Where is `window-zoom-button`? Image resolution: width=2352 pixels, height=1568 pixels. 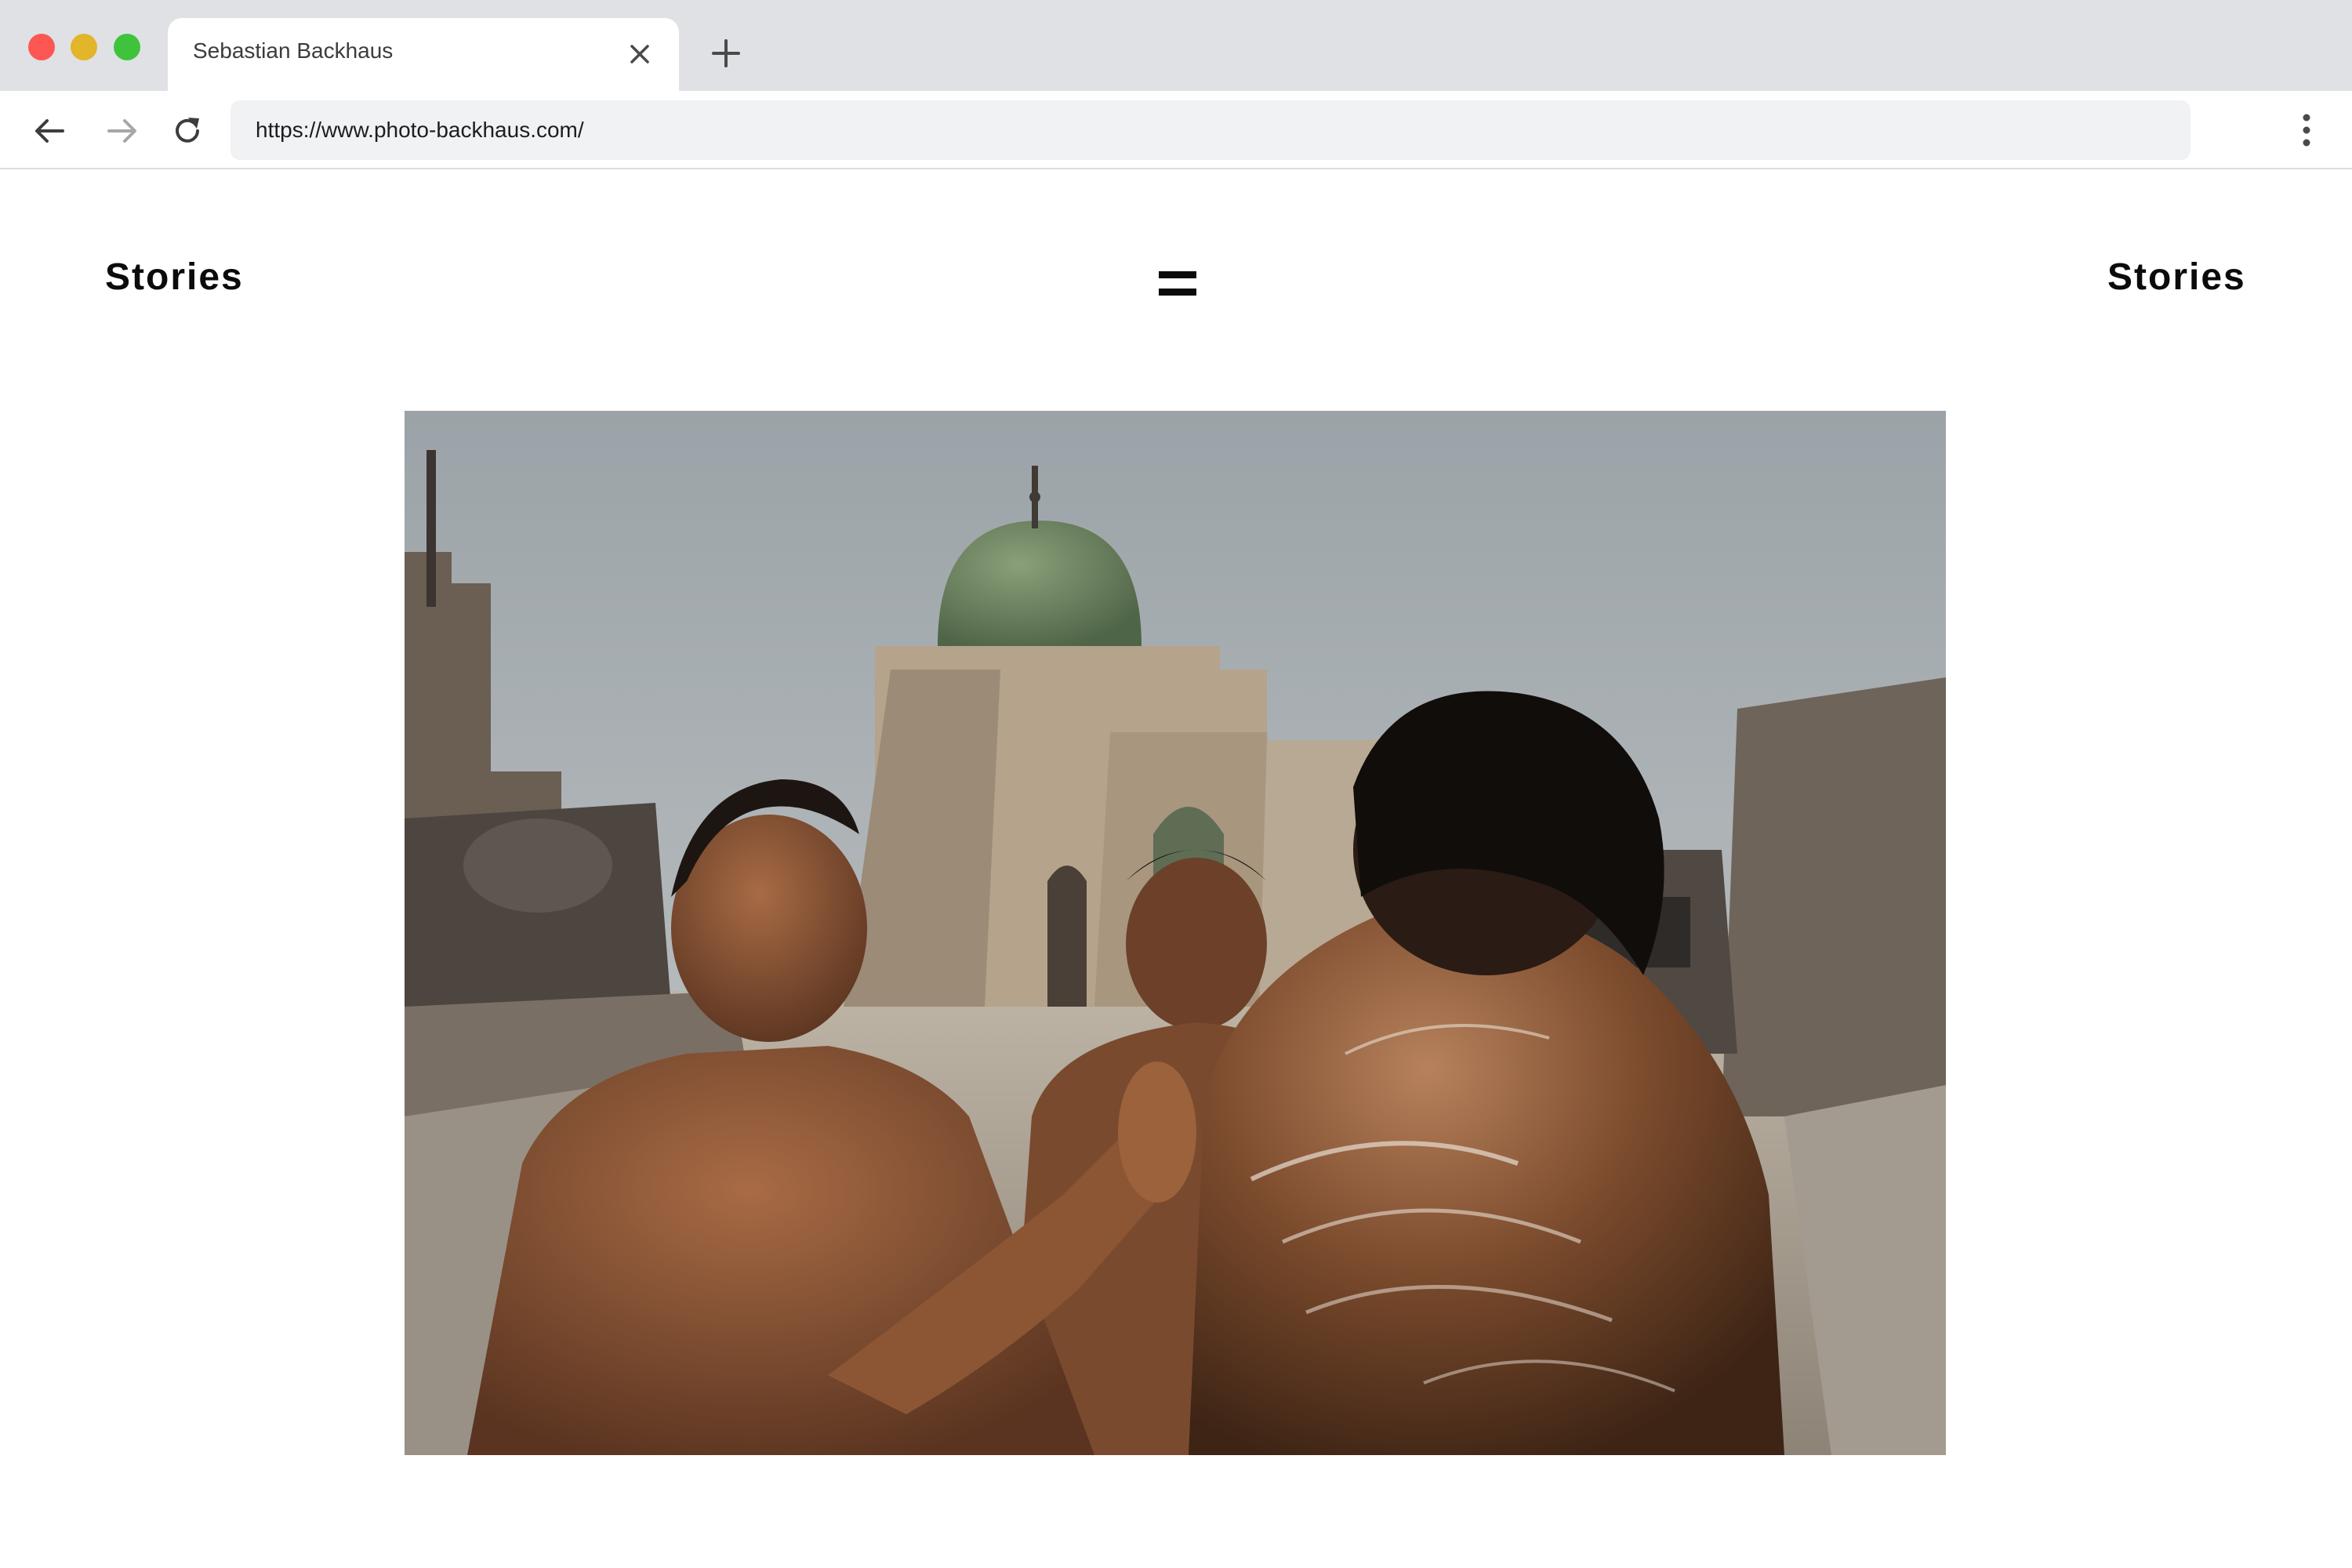 window-zoom-button is located at coordinates (127, 47).